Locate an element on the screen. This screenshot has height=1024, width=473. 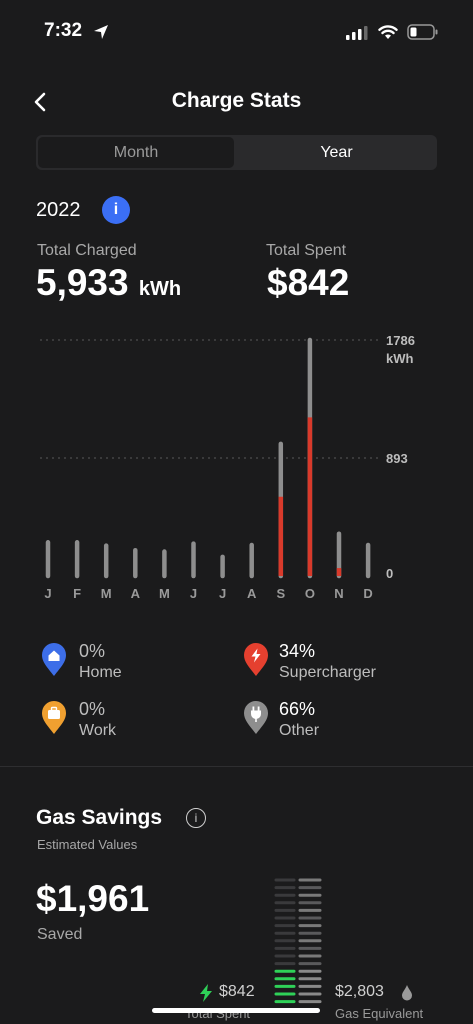
x-tick-label: F is located at coordinates (77, 593).